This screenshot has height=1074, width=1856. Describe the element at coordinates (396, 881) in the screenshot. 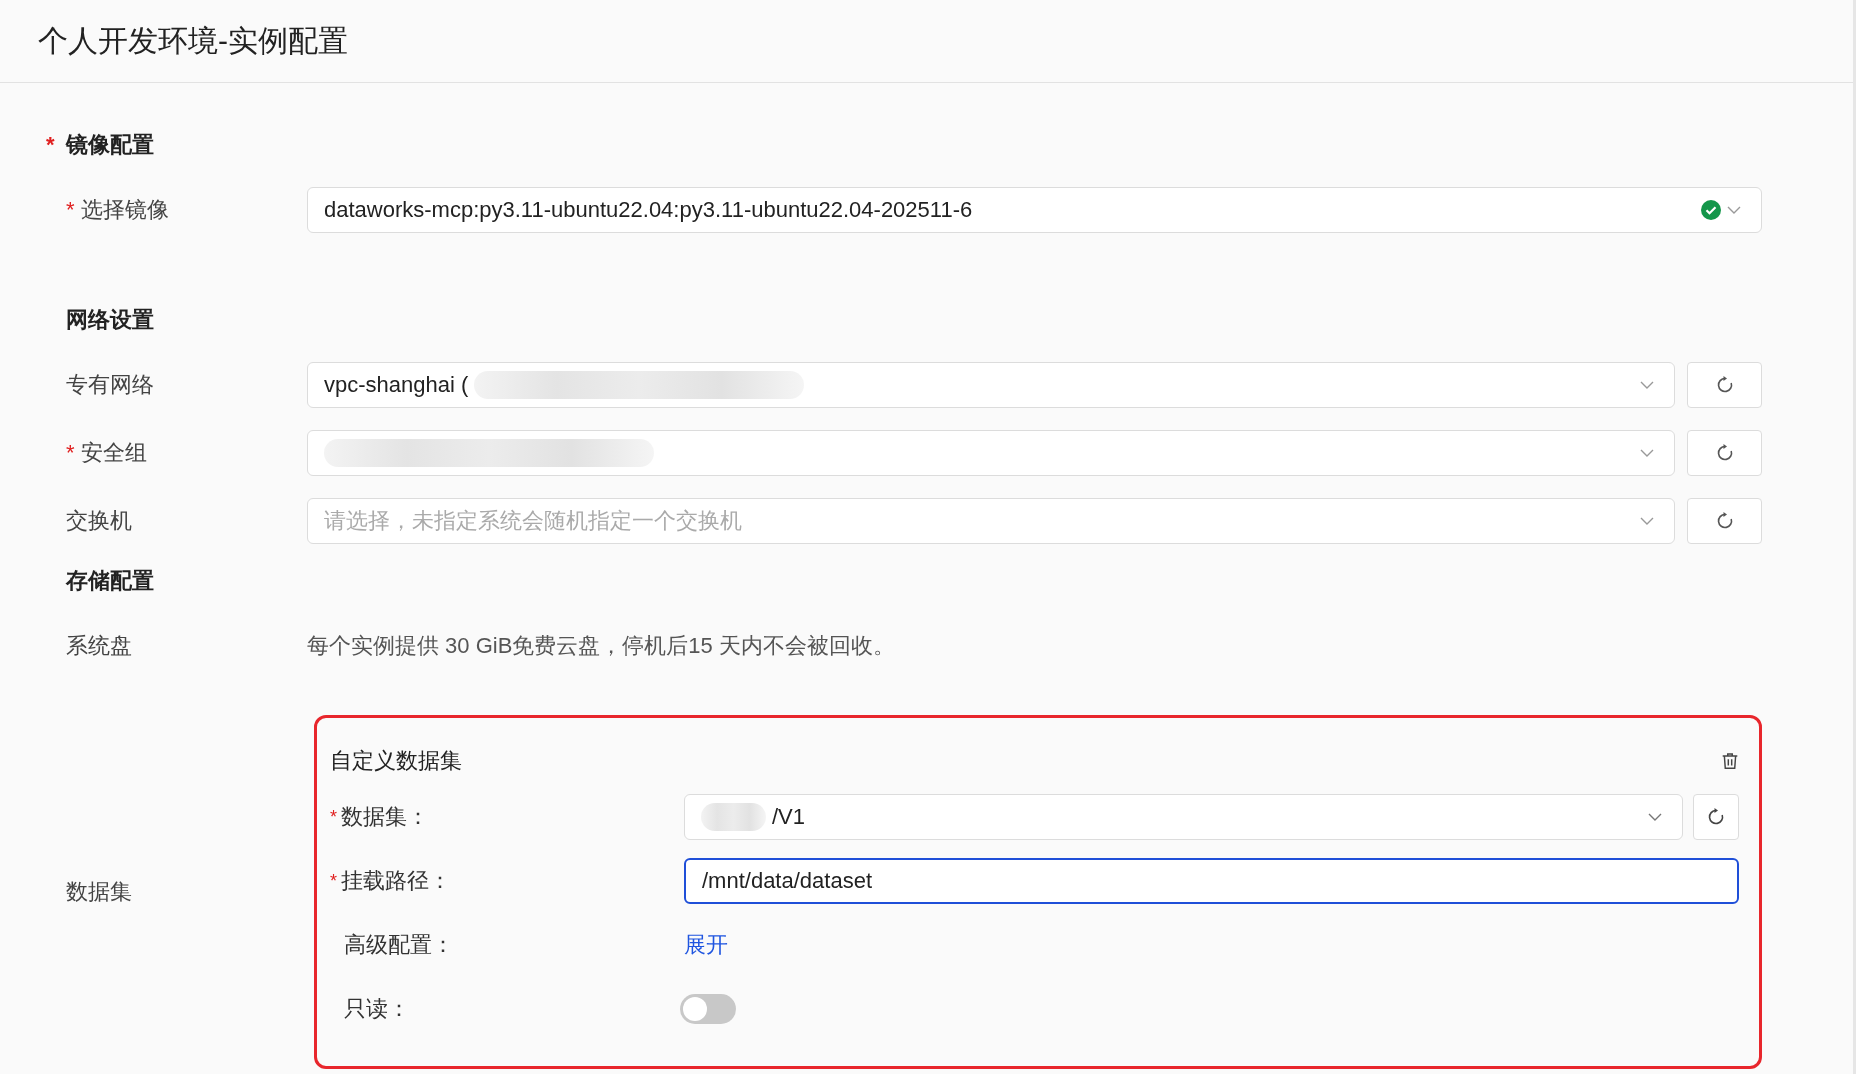

I see `field-label: 挂载路径：` at that location.